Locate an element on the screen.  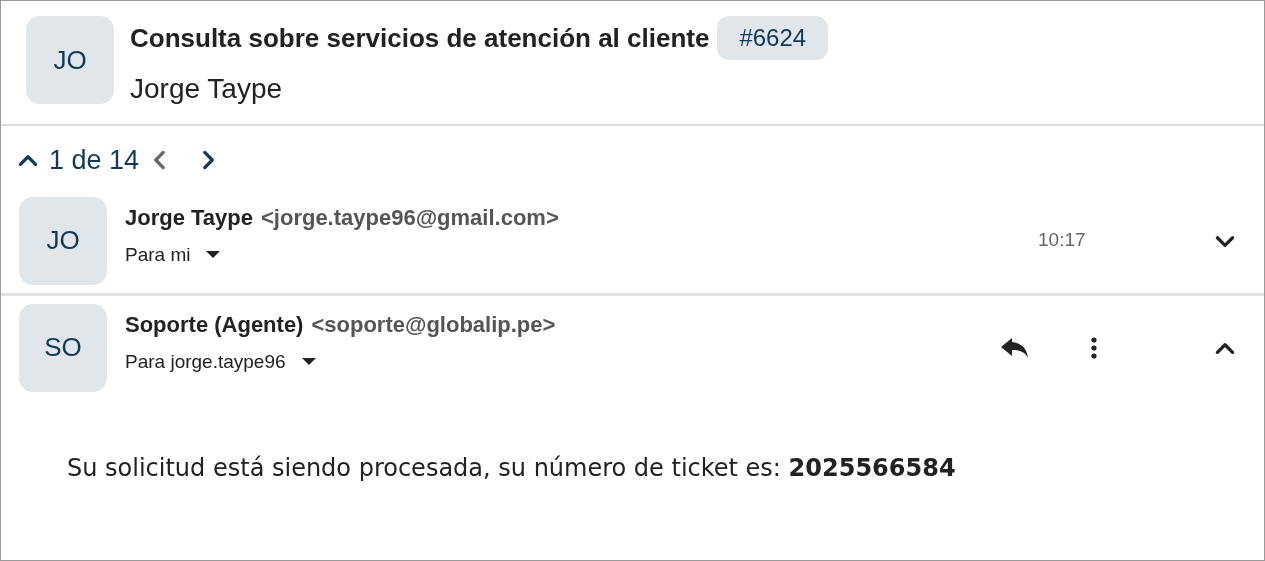
message-body: Su solicitud está siendo procesada, su número de ticket es: 2025566584 is located at coordinates (512, 468).